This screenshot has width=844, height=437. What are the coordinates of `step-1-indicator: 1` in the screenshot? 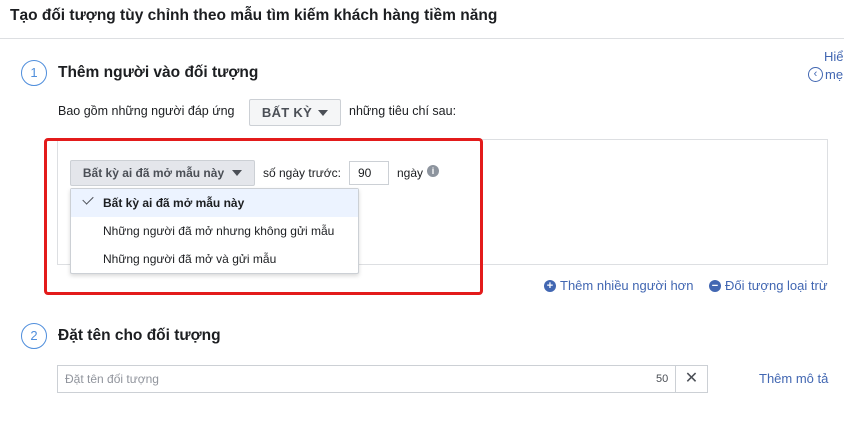 It's located at (34, 73).